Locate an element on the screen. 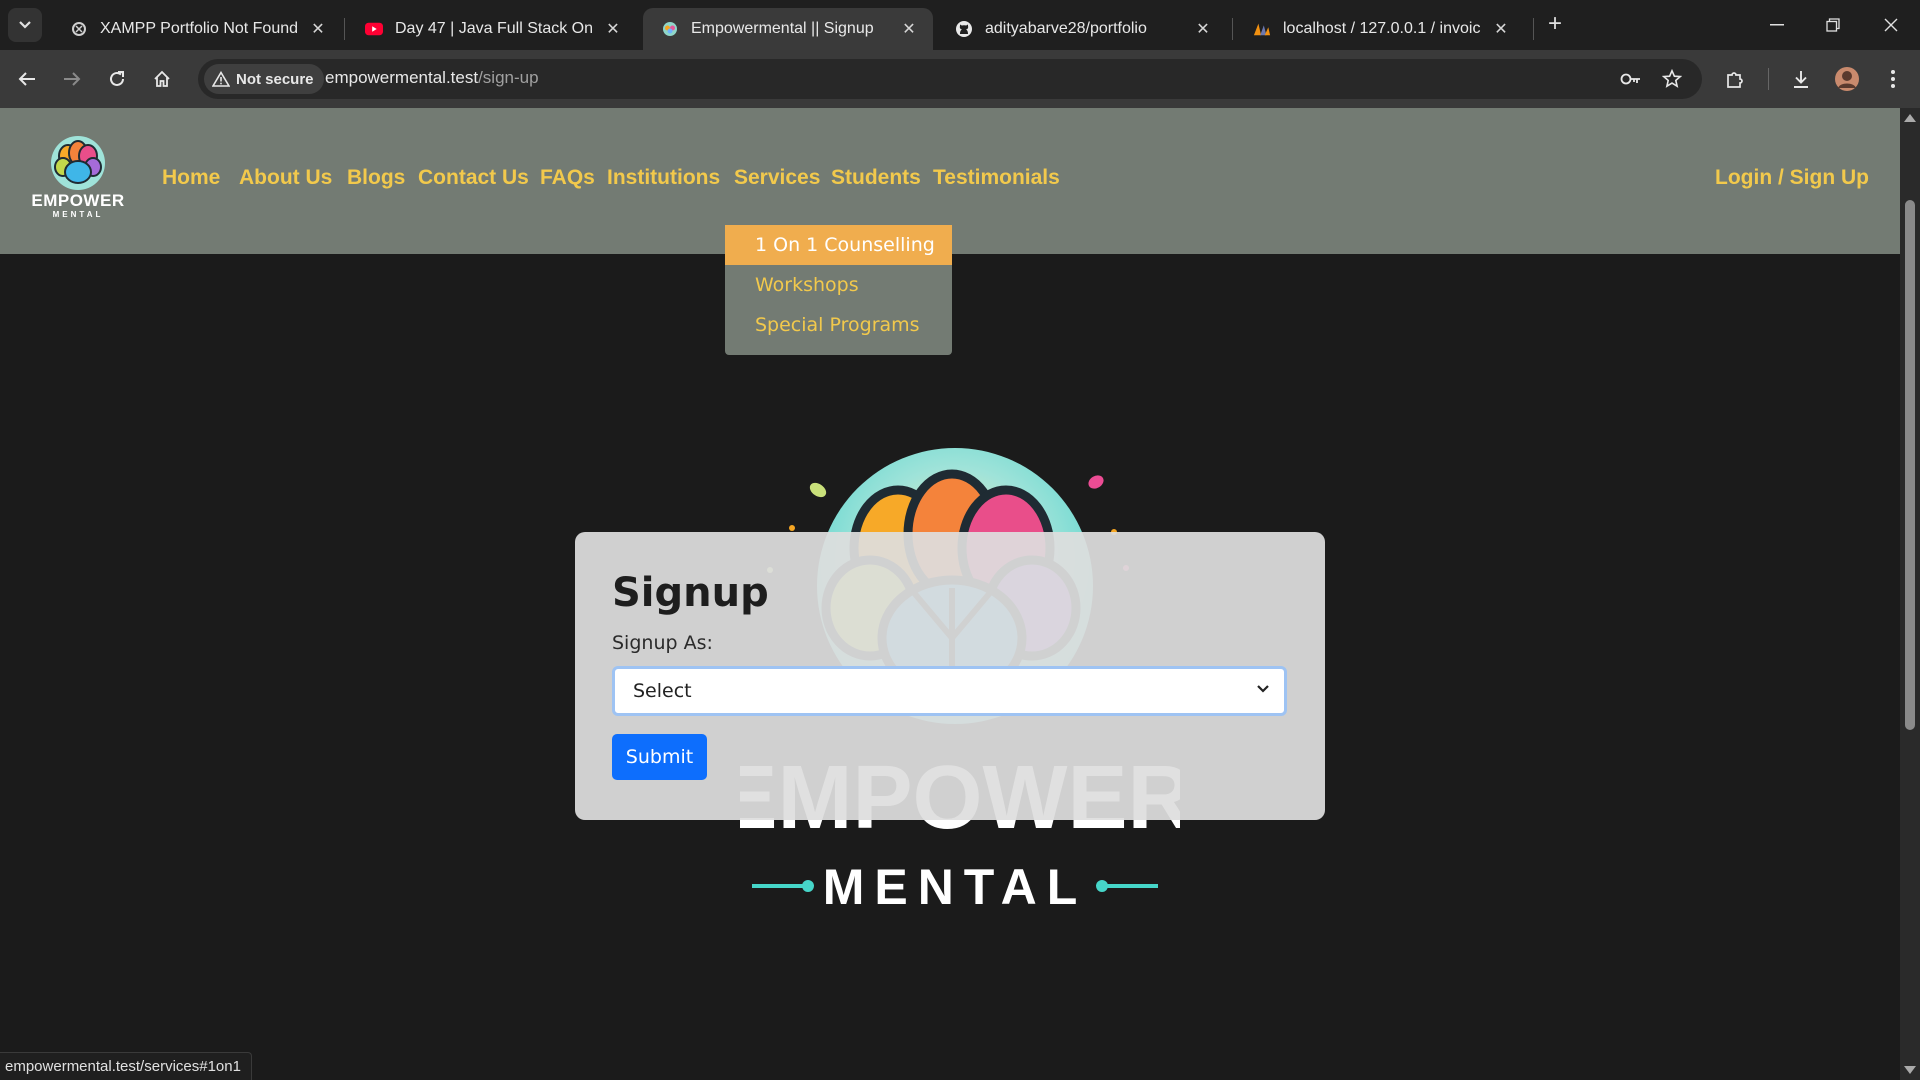 The height and width of the screenshot is (1080, 1920). star-icon is located at coordinates (1672, 78).